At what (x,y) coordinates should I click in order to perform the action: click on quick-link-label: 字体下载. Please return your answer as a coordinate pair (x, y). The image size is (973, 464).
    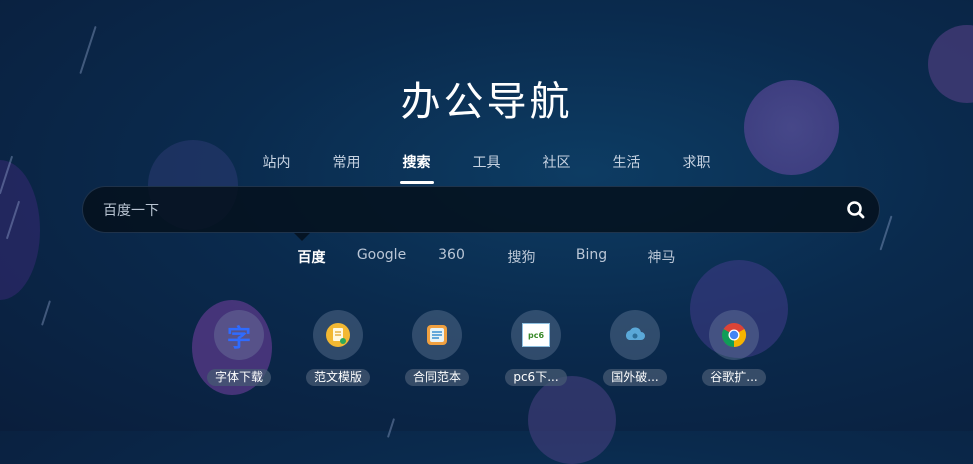
    Looking at the image, I should click on (238, 377).